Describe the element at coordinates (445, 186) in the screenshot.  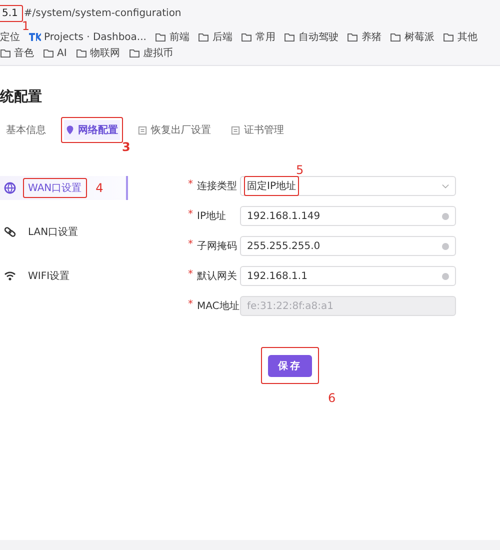
I see `chevron-down-icon` at that location.